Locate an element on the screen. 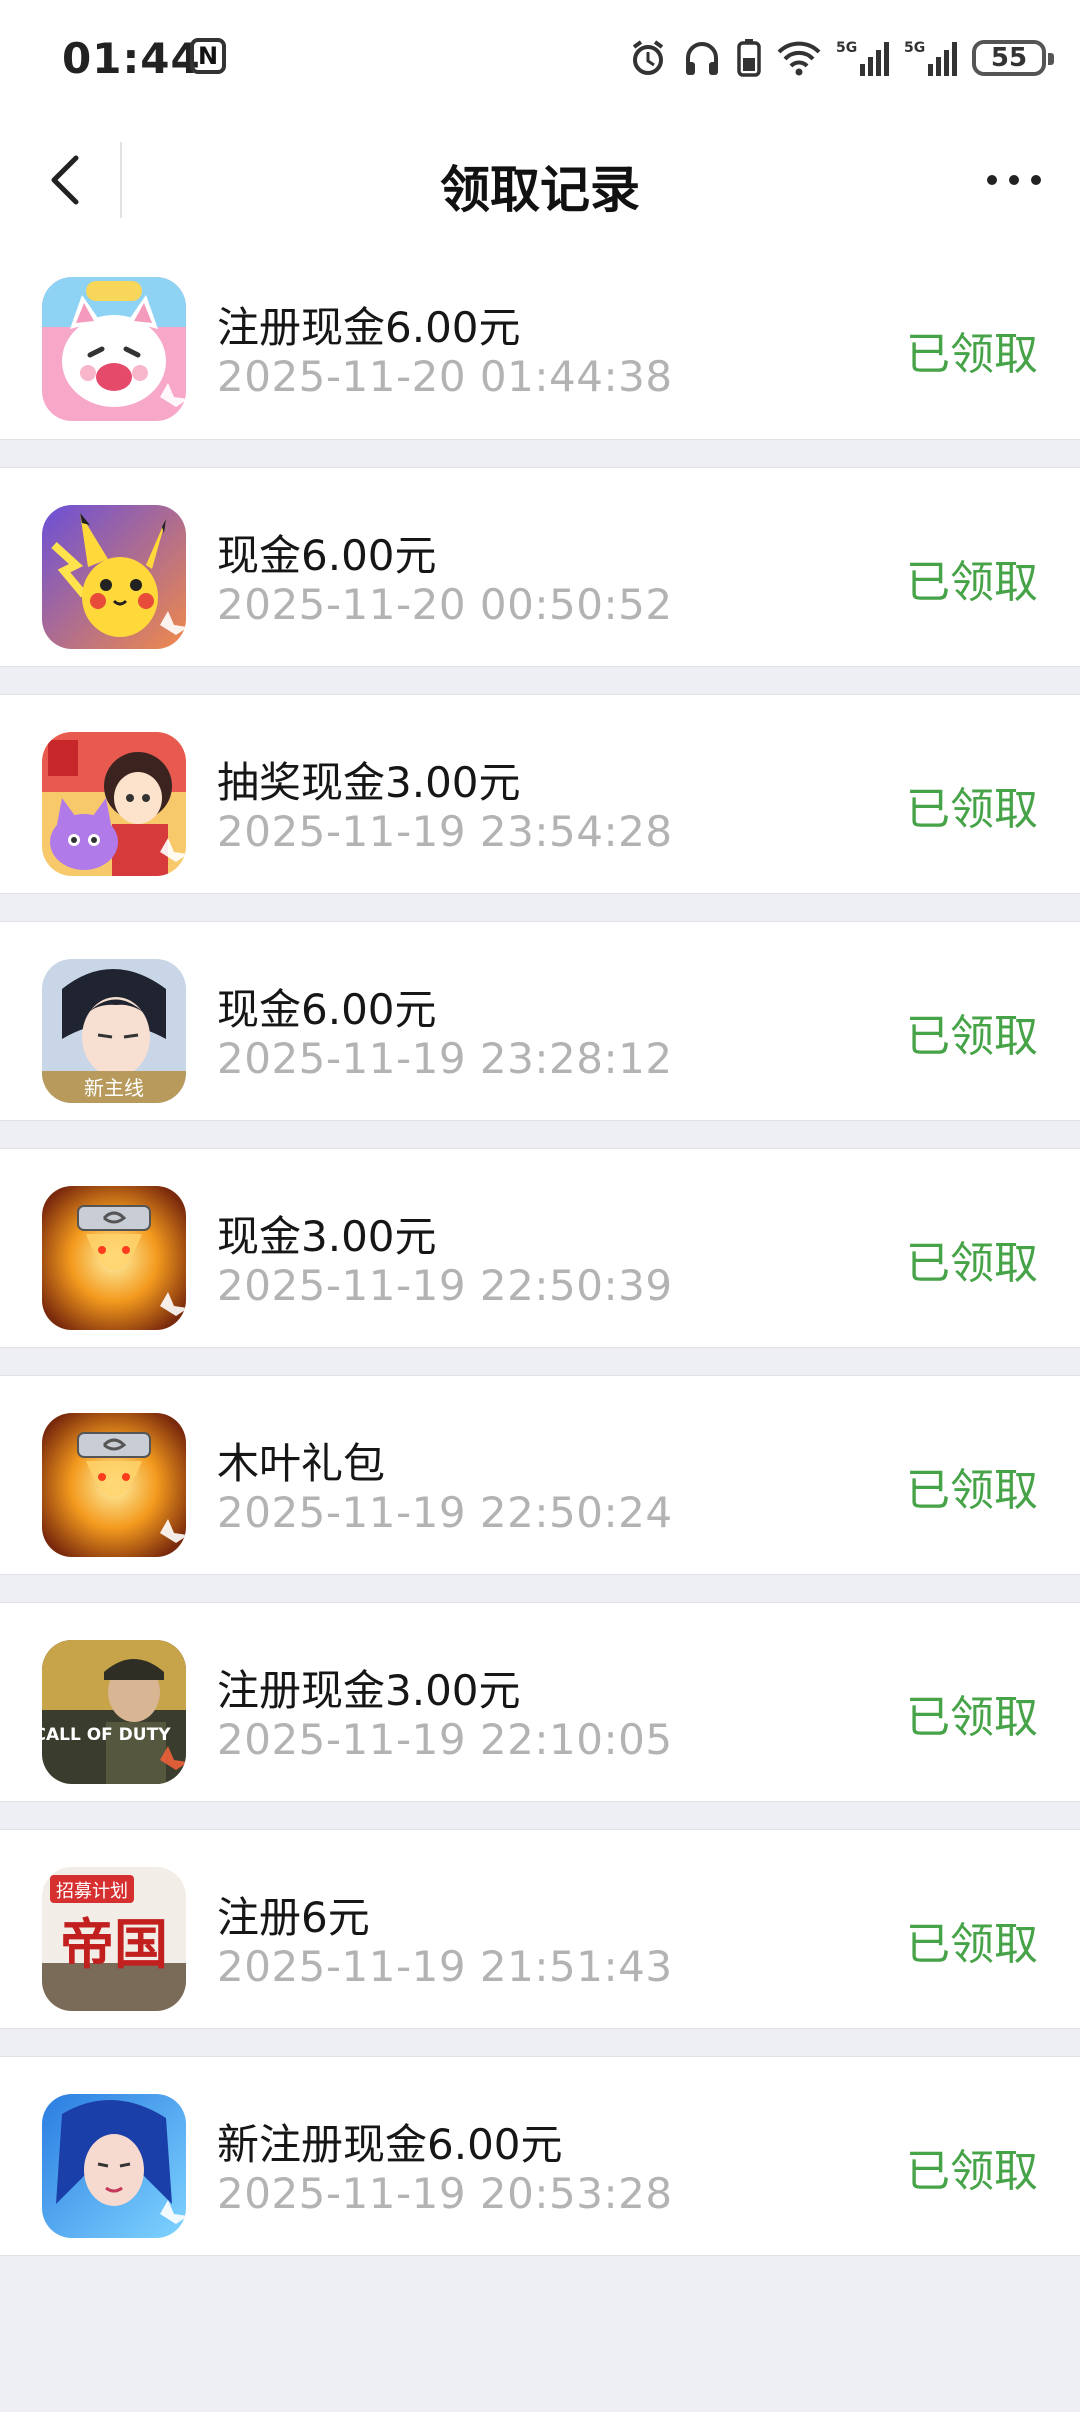 The width and height of the screenshot is (1080, 2412). record-row: 现金6.00元 2025-11-20 00:50:52 已领取 is located at coordinates (540, 567).